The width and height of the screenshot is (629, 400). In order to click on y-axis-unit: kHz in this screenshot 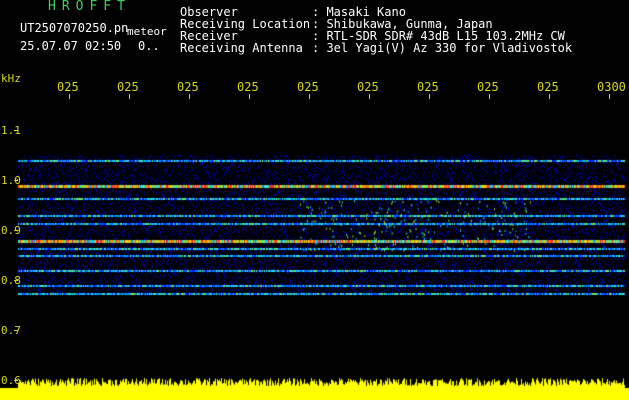, I will do `click(11, 78)`.